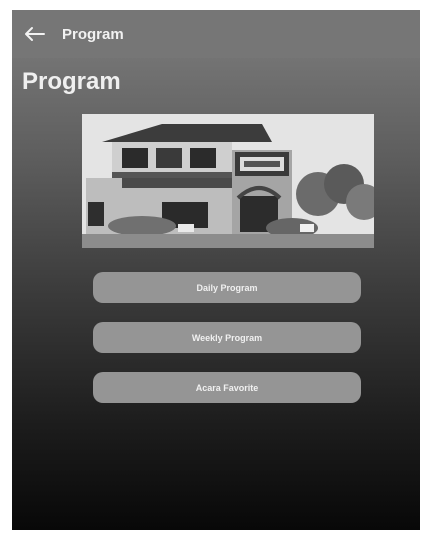 The image size is (430, 538). I want to click on arrow-left-icon, so click(35, 34).